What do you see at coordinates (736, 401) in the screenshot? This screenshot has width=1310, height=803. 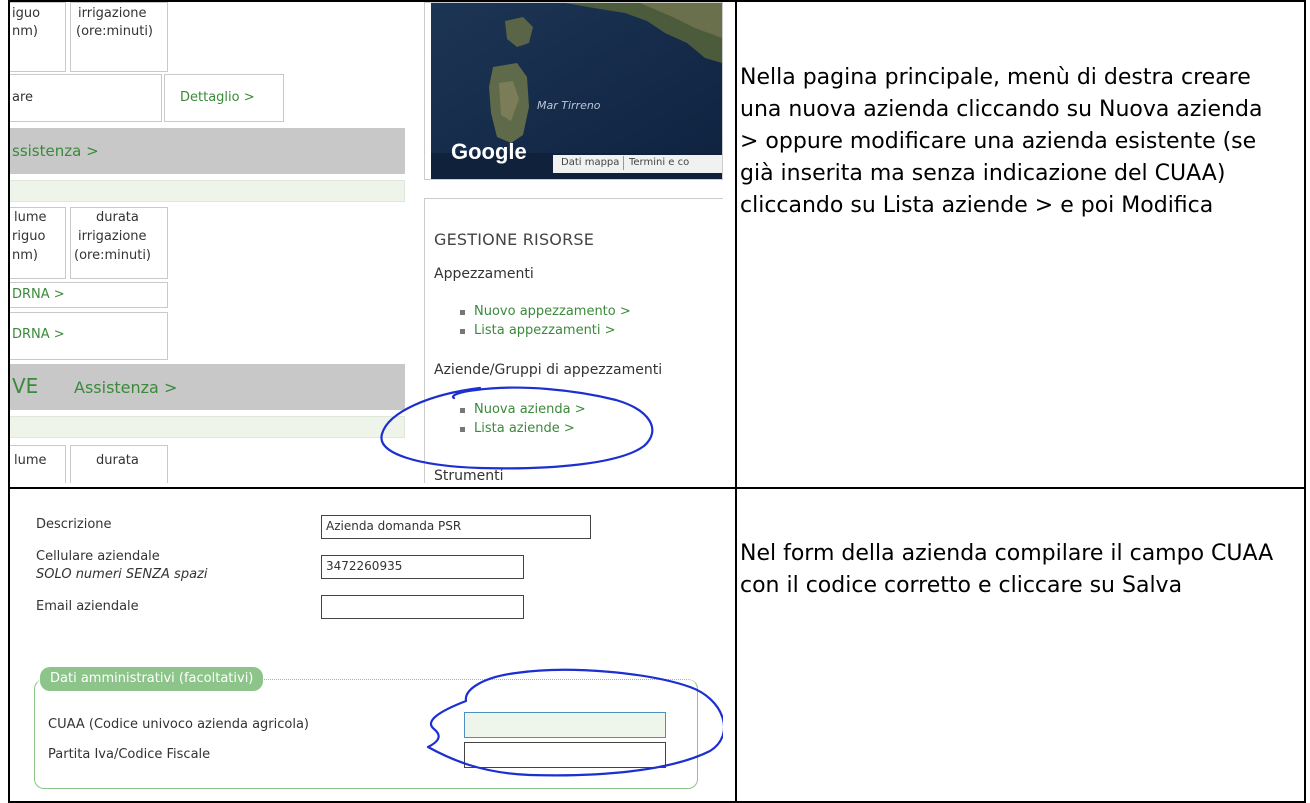 I see `column-divider` at bounding box center [736, 401].